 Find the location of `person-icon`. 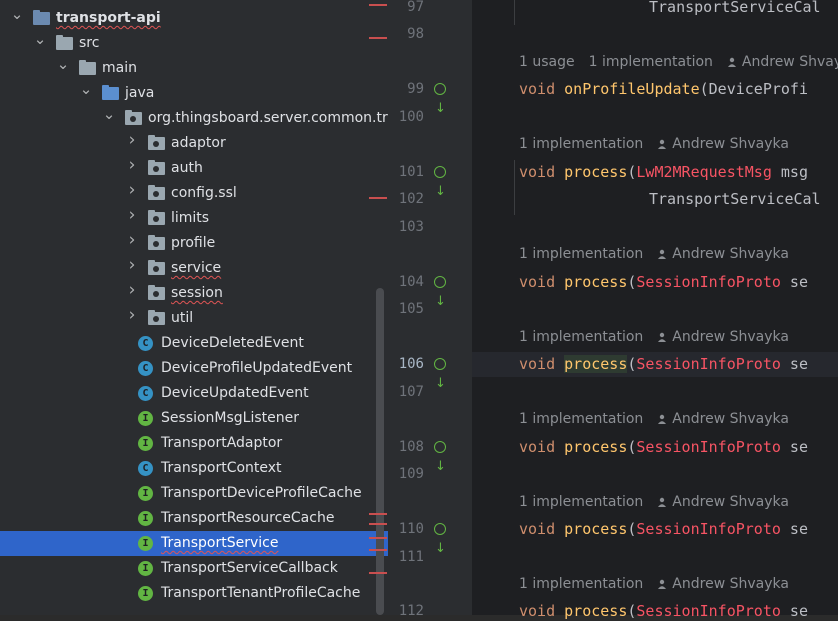

person-icon is located at coordinates (662, 337).